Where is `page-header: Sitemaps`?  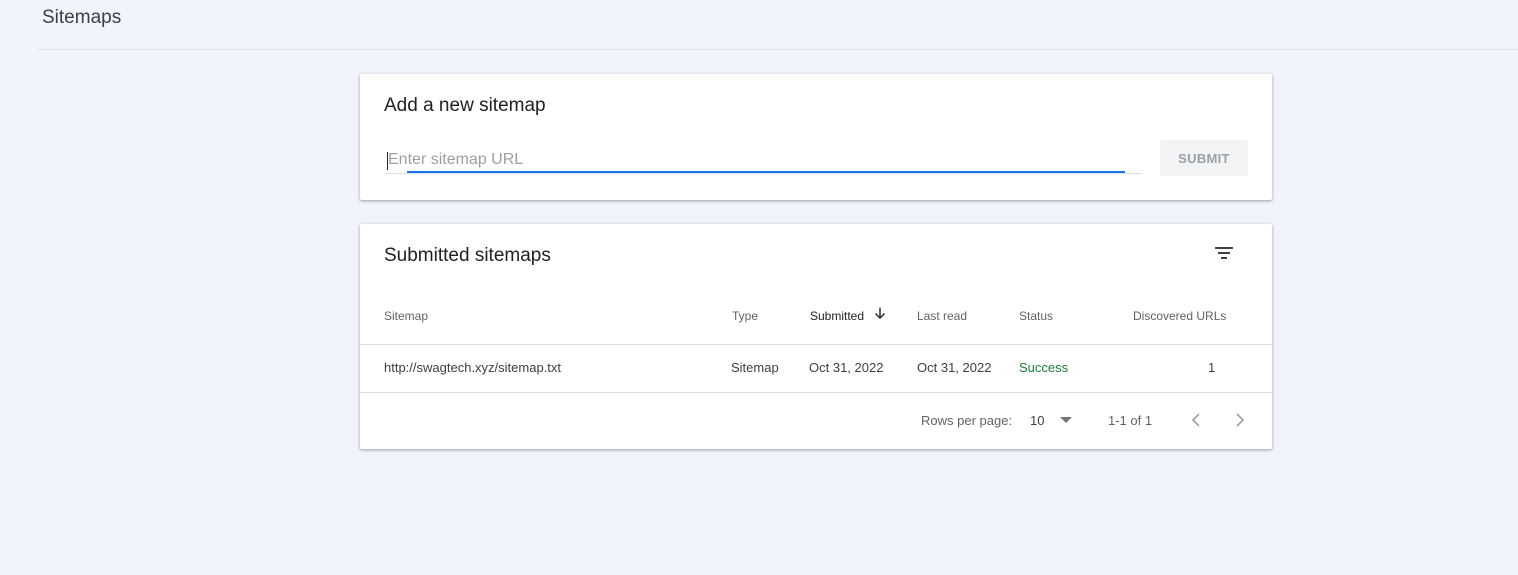 page-header: Sitemaps is located at coordinates (778, 25).